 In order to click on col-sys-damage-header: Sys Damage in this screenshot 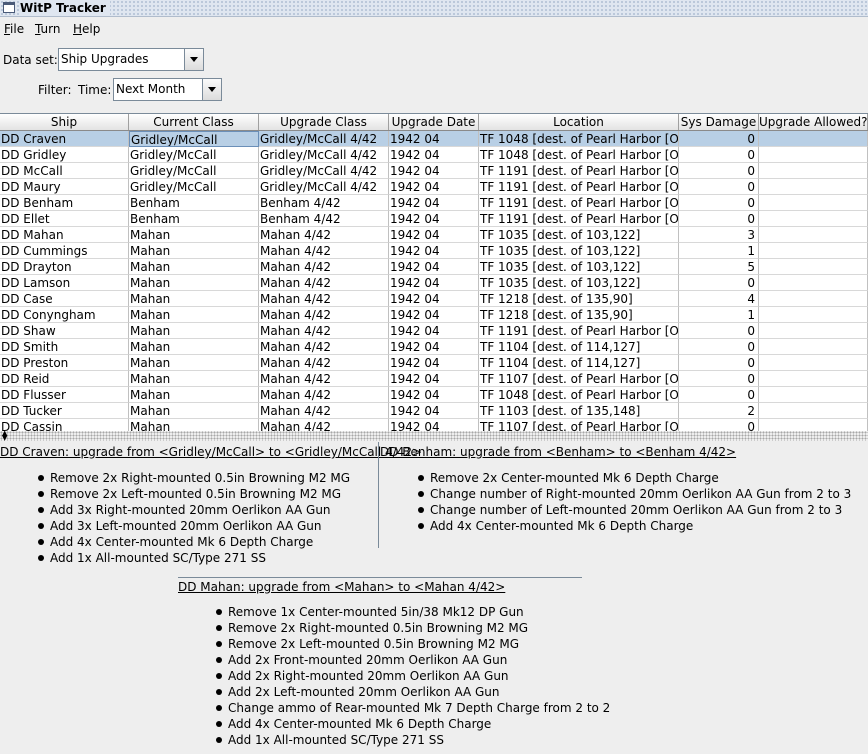, I will do `click(719, 122)`.